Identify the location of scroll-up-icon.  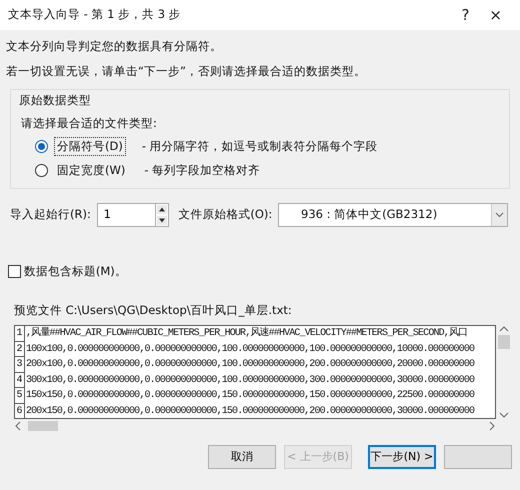
(504, 329).